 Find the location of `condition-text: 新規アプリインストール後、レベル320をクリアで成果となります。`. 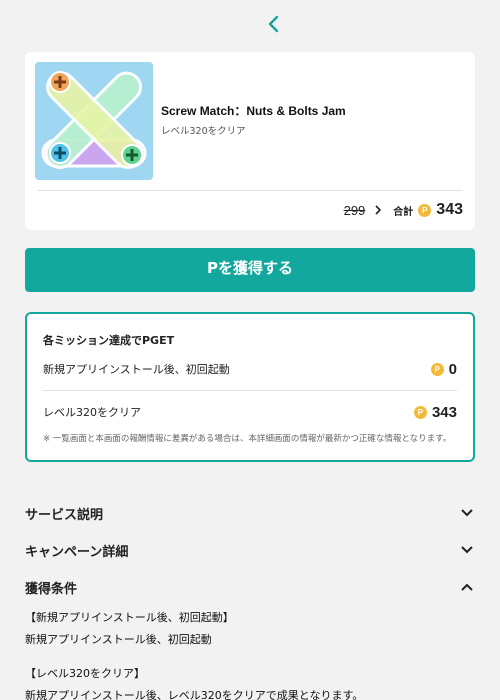

condition-text: 新規アプリインストール後、レベル320をクリアで成果となります。 is located at coordinates (194, 694).